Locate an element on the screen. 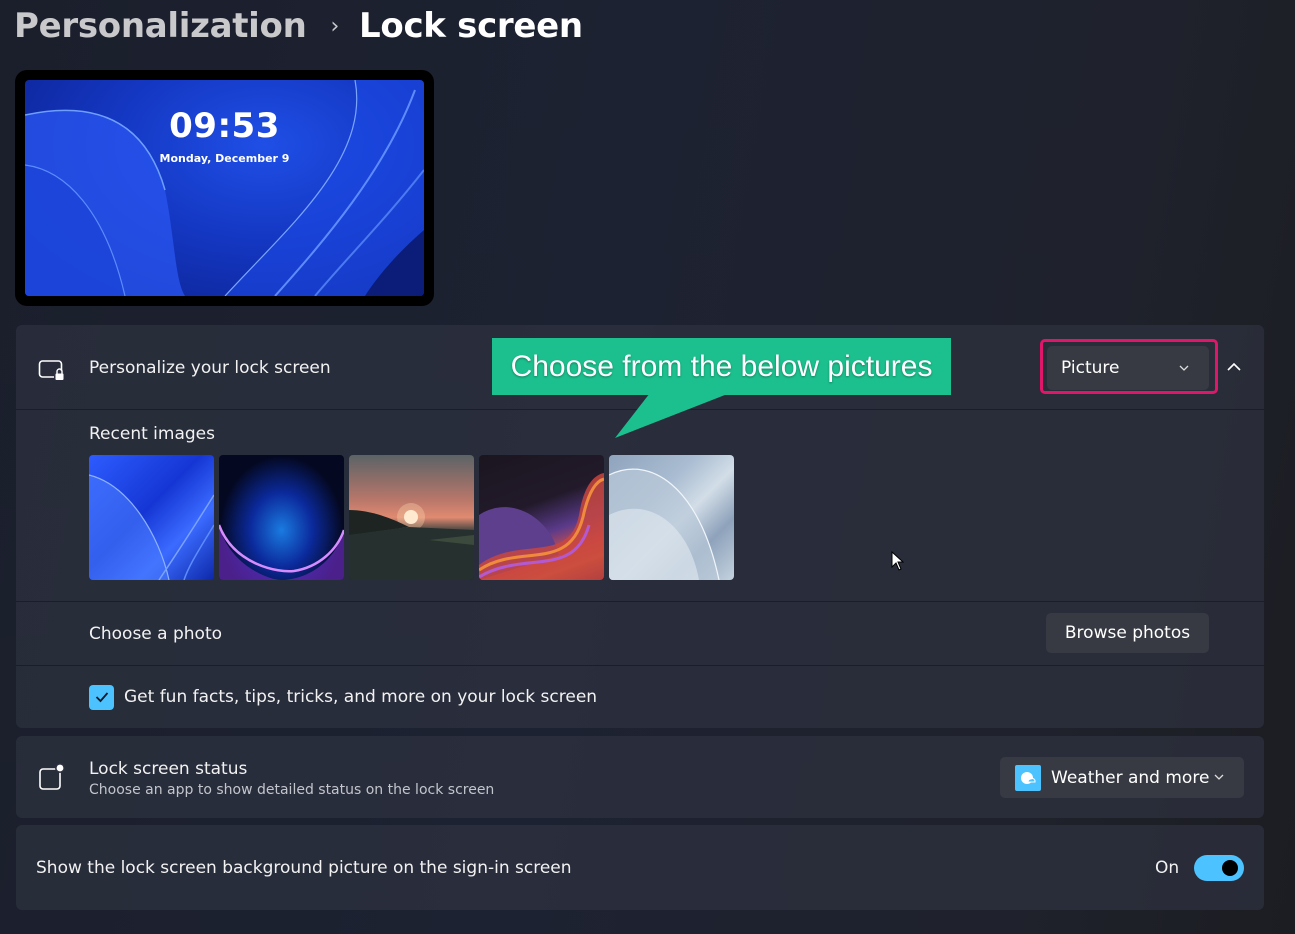 The width and height of the screenshot is (1295, 934). ribbon-thumbnail-graphic is located at coordinates (541, 526).